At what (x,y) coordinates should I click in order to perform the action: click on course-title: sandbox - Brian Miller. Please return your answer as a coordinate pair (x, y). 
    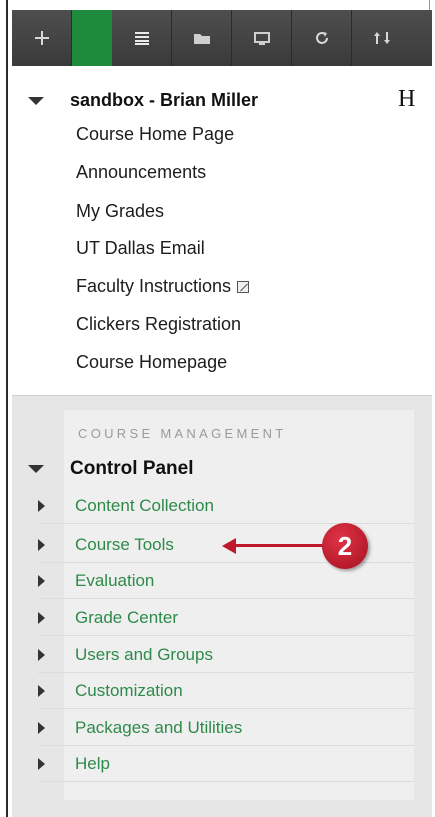
    Looking at the image, I should click on (164, 100).